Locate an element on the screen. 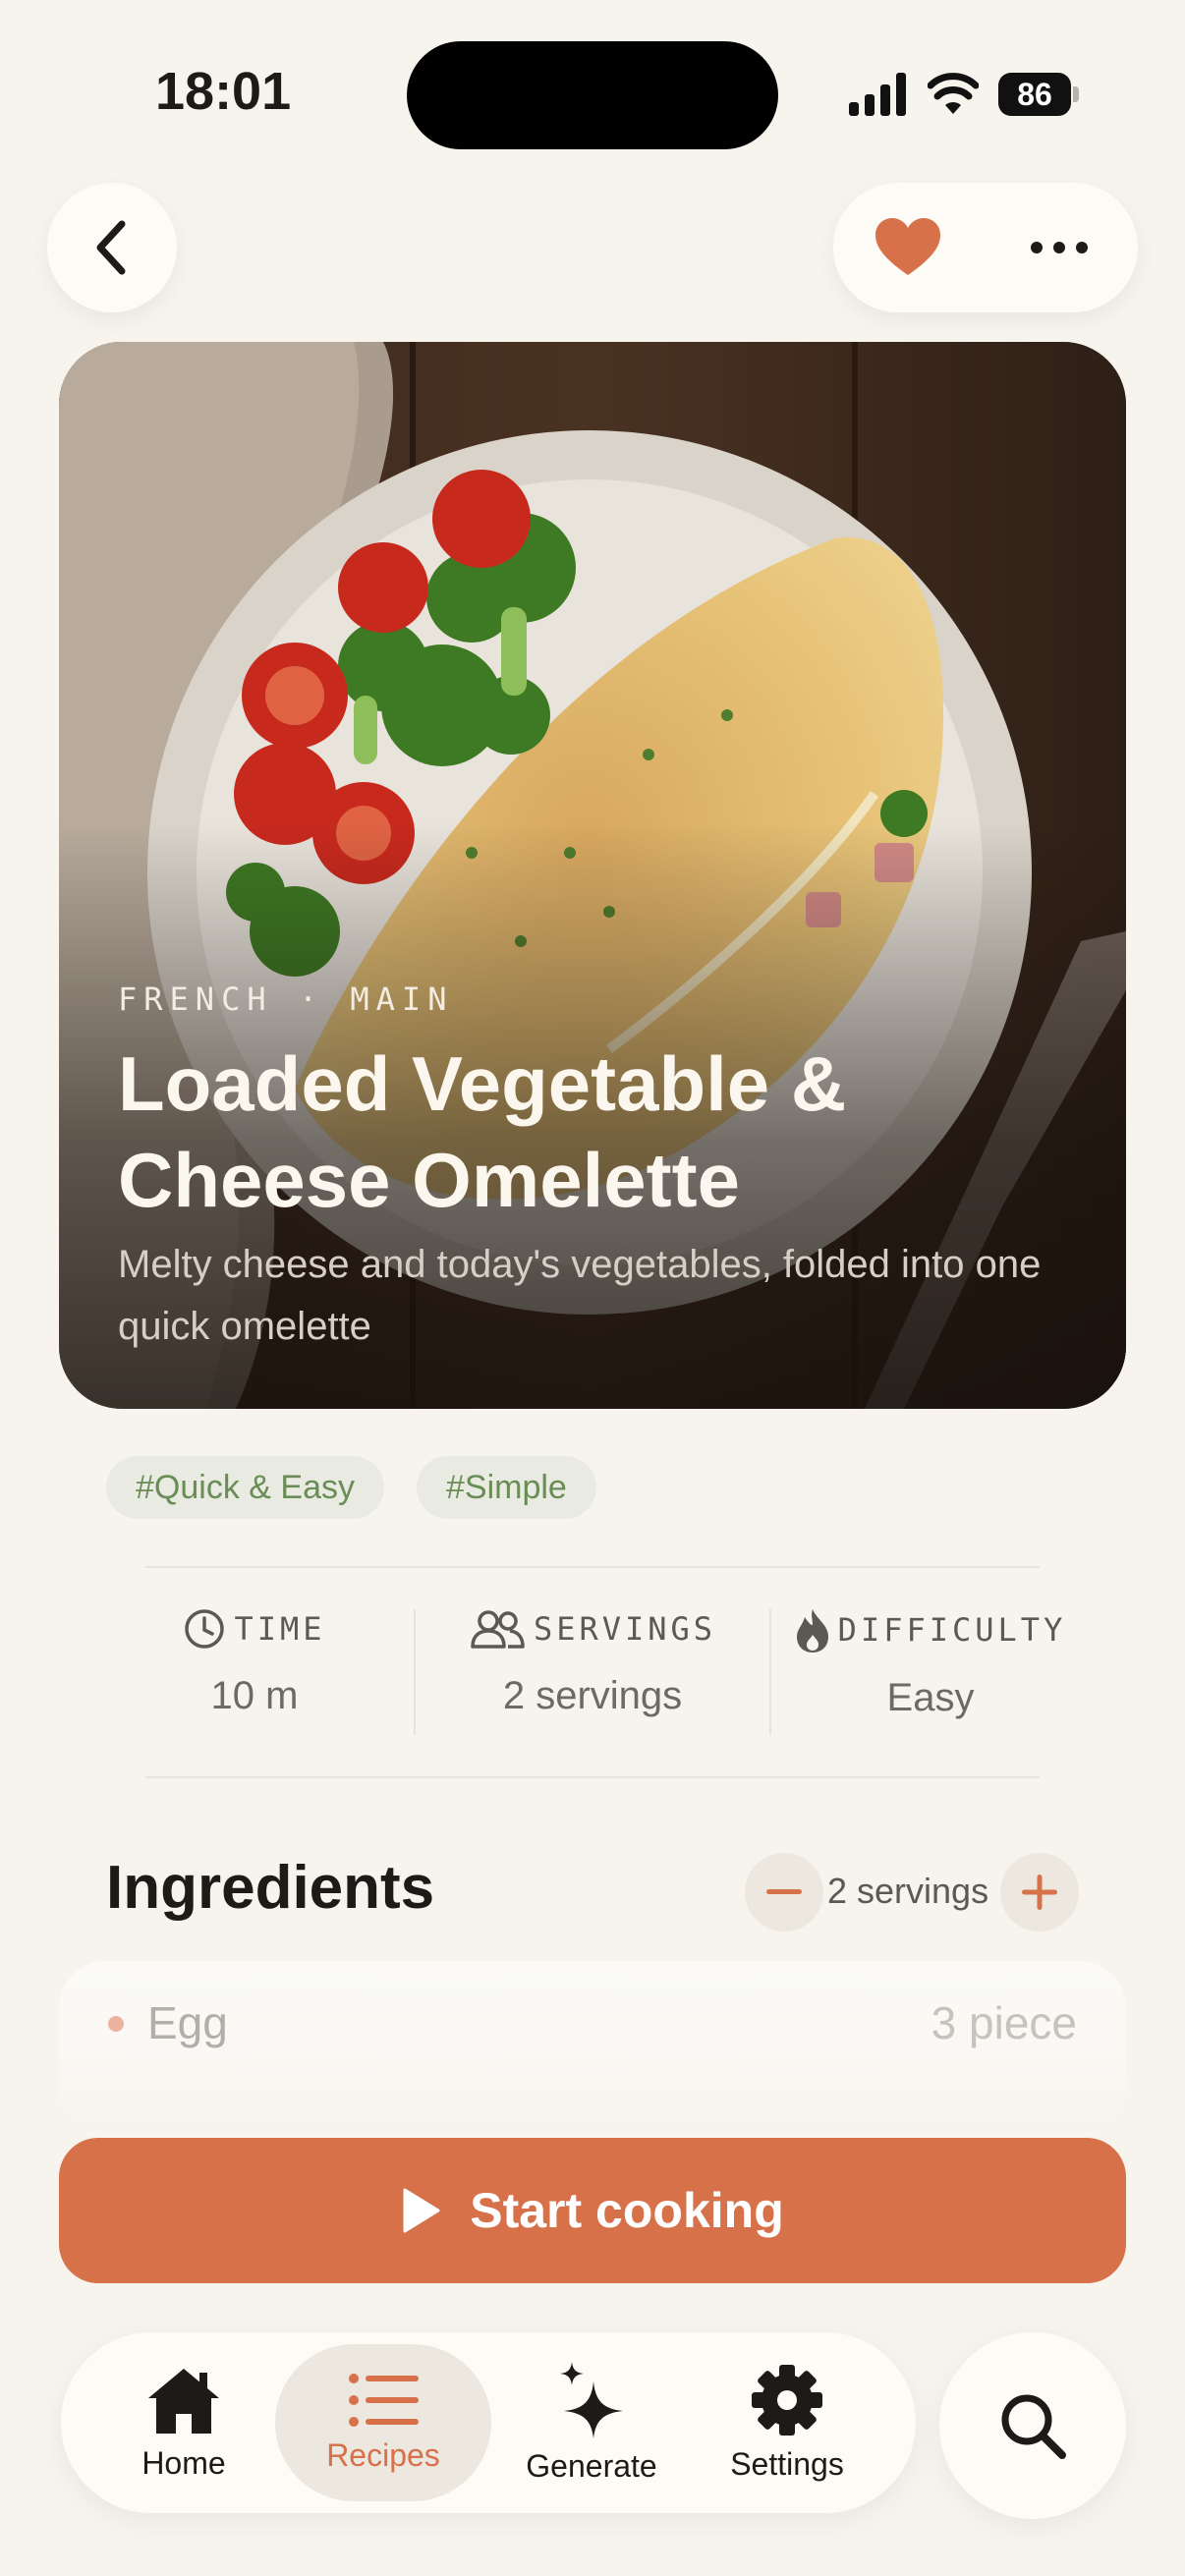 The width and height of the screenshot is (1185, 2576). stat-time-value: 10 m is located at coordinates (255, 1695).